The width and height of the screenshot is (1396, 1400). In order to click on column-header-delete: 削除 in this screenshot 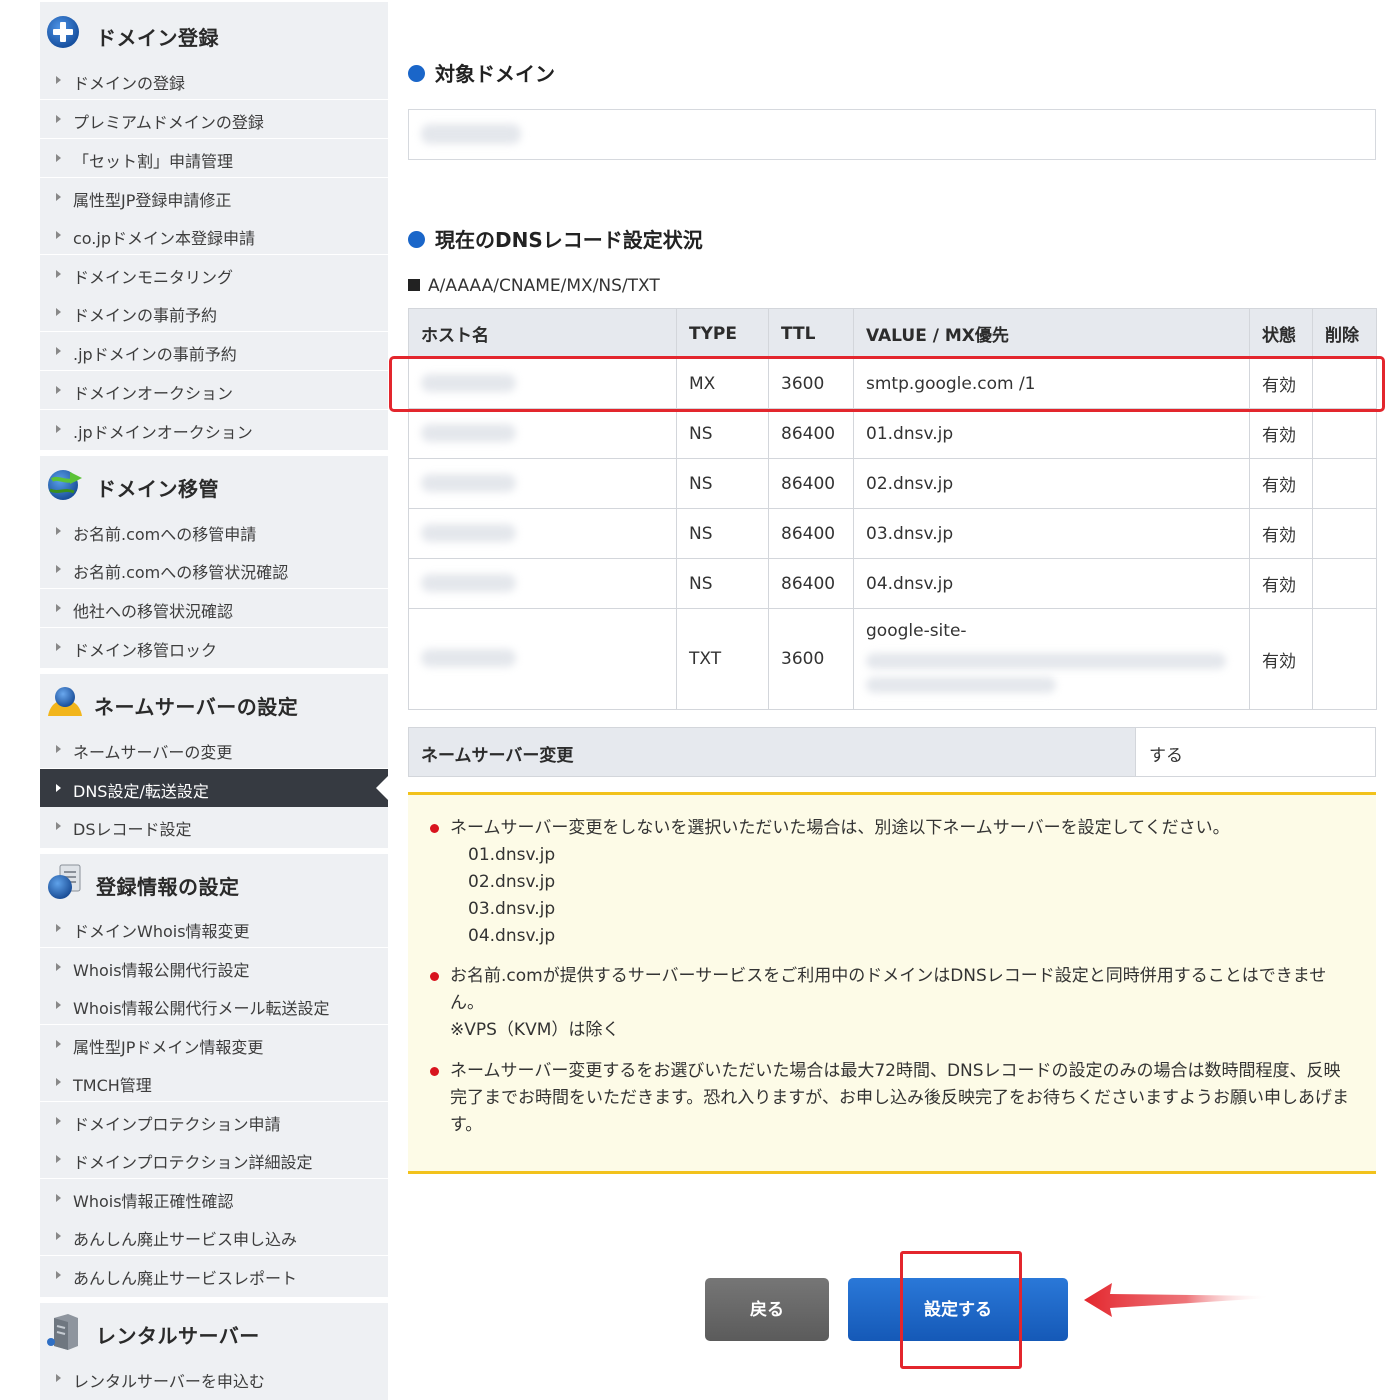, I will do `click(1344, 333)`.